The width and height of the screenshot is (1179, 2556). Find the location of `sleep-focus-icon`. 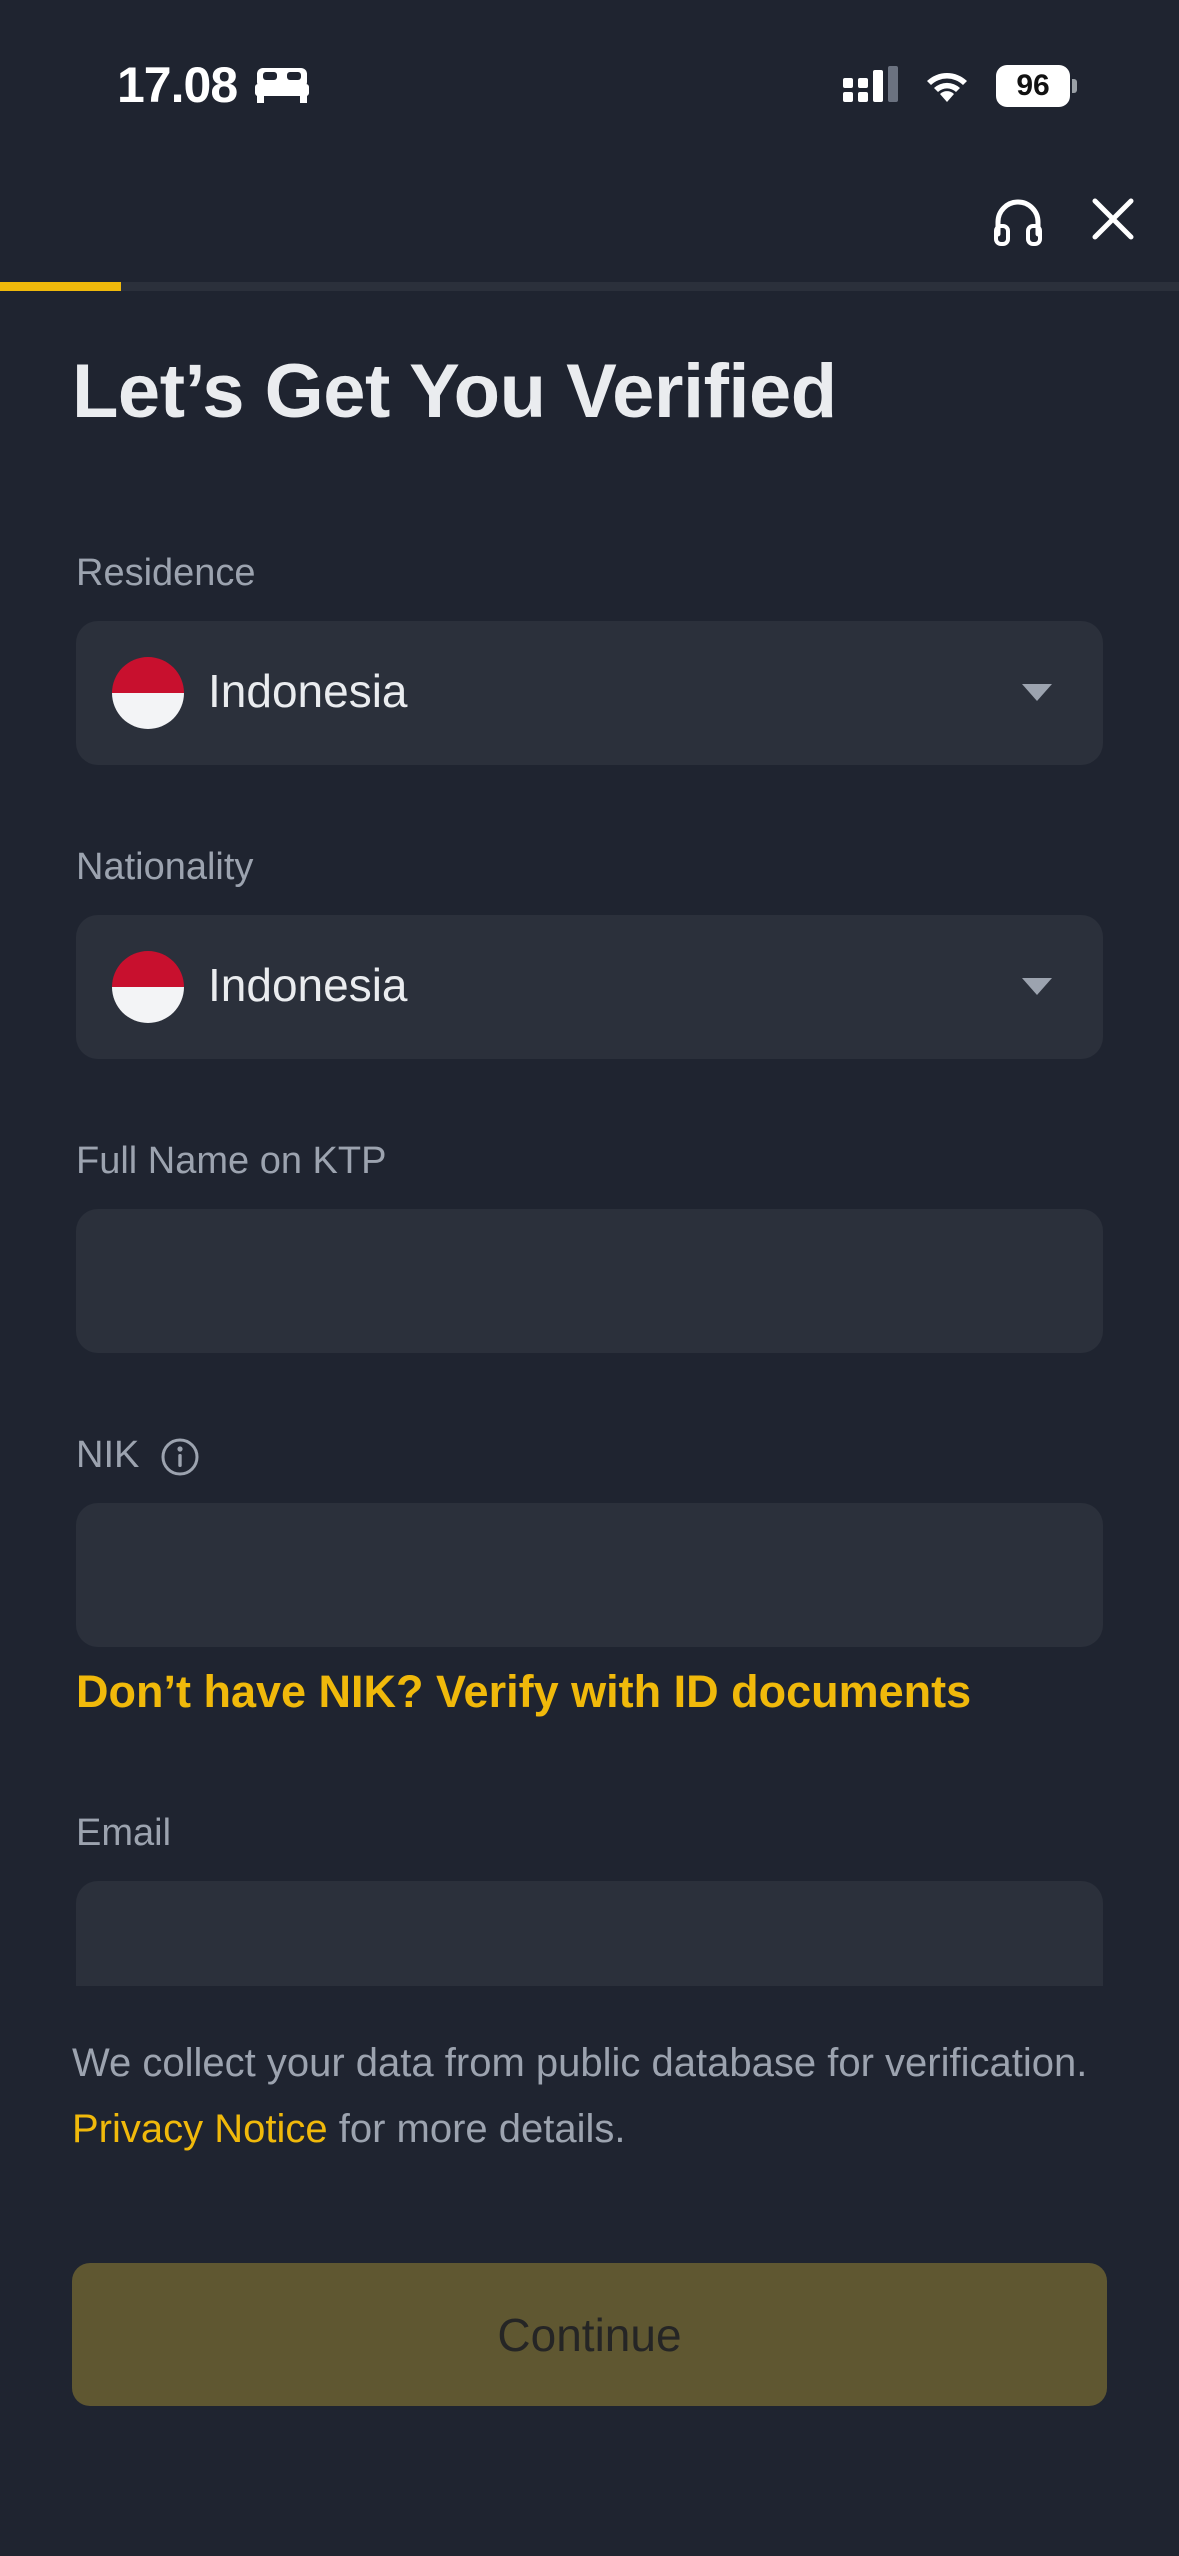

sleep-focus-icon is located at coordinates (282, 85).